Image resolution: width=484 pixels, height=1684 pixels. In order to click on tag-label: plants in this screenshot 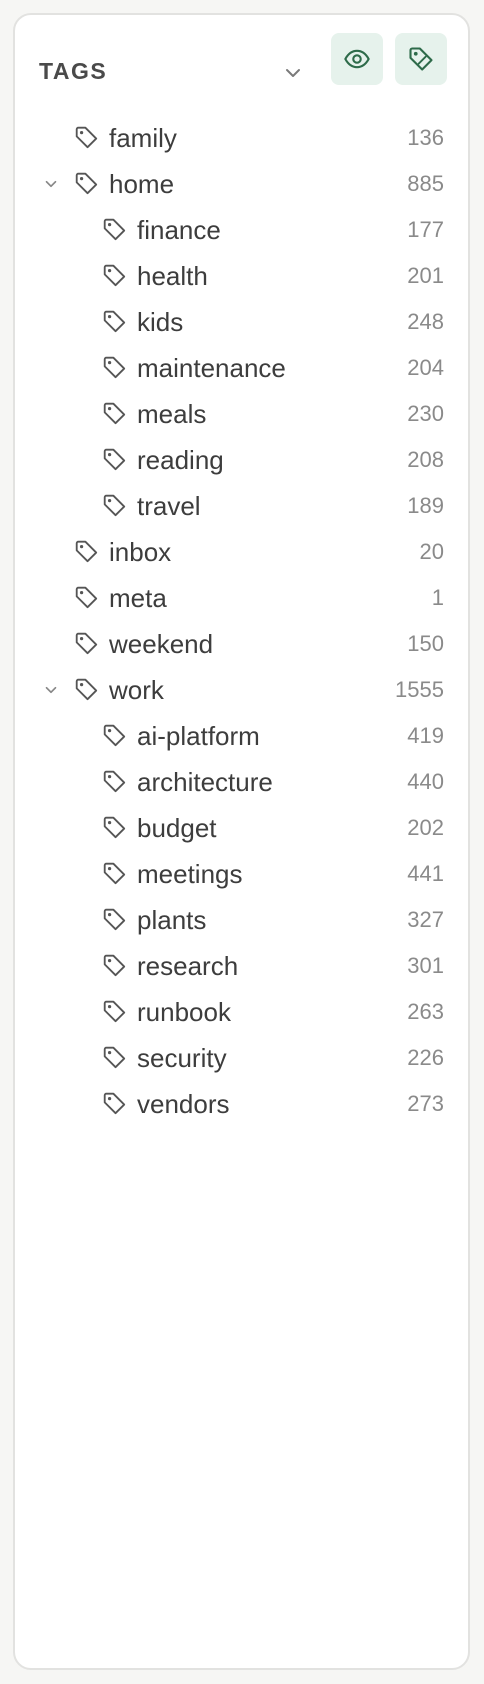, I will do `click(172, 920)`.